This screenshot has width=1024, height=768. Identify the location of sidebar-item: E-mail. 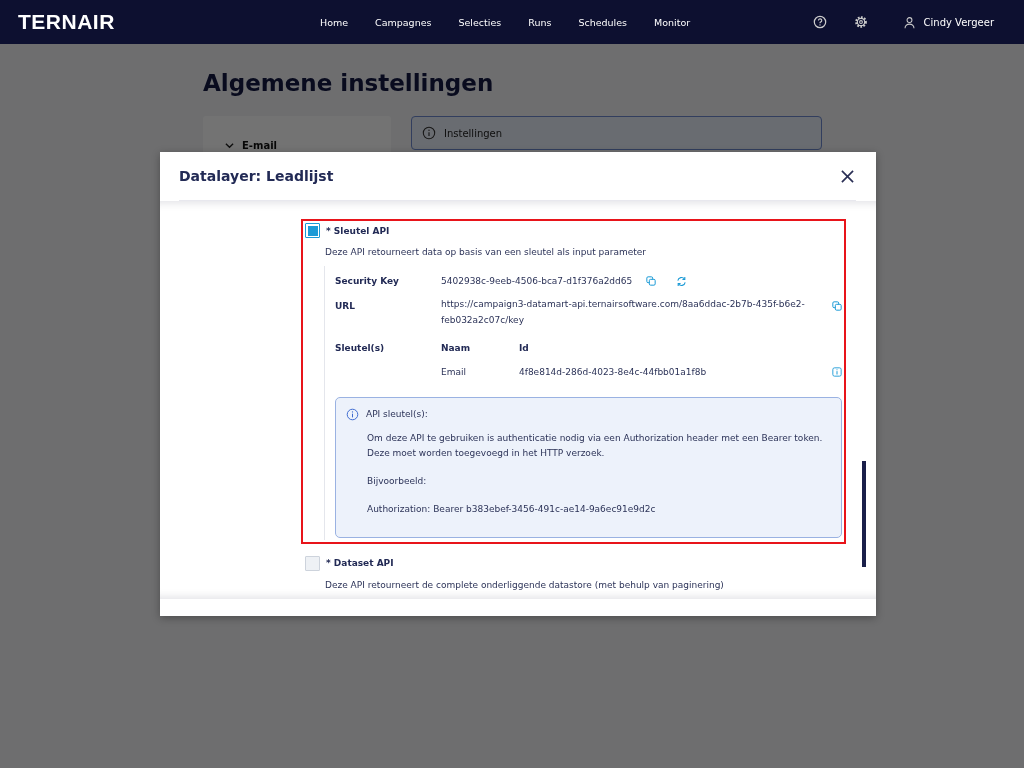
(297, 145).